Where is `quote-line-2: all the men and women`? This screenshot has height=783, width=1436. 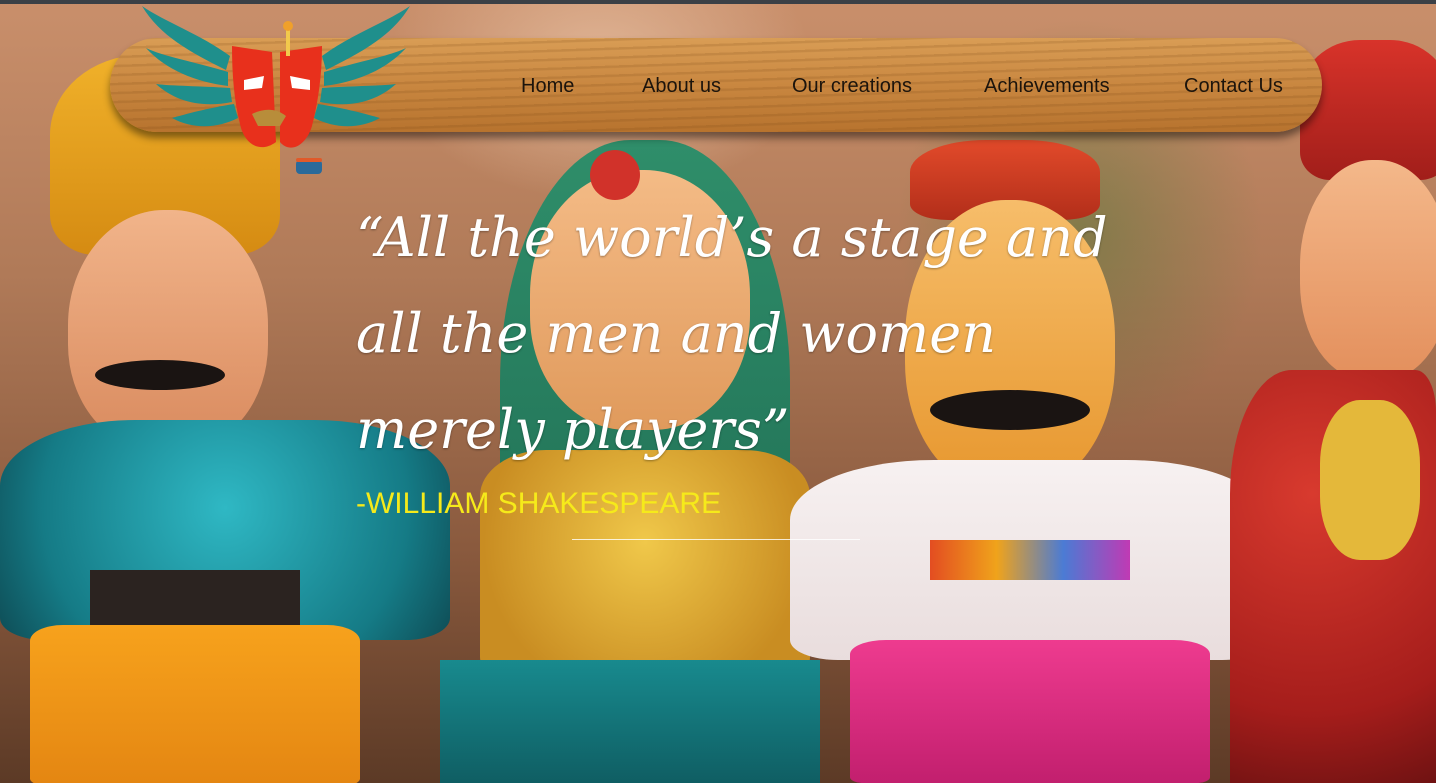 quote-line-2: all the men and women is located at coordinates (676, 333).